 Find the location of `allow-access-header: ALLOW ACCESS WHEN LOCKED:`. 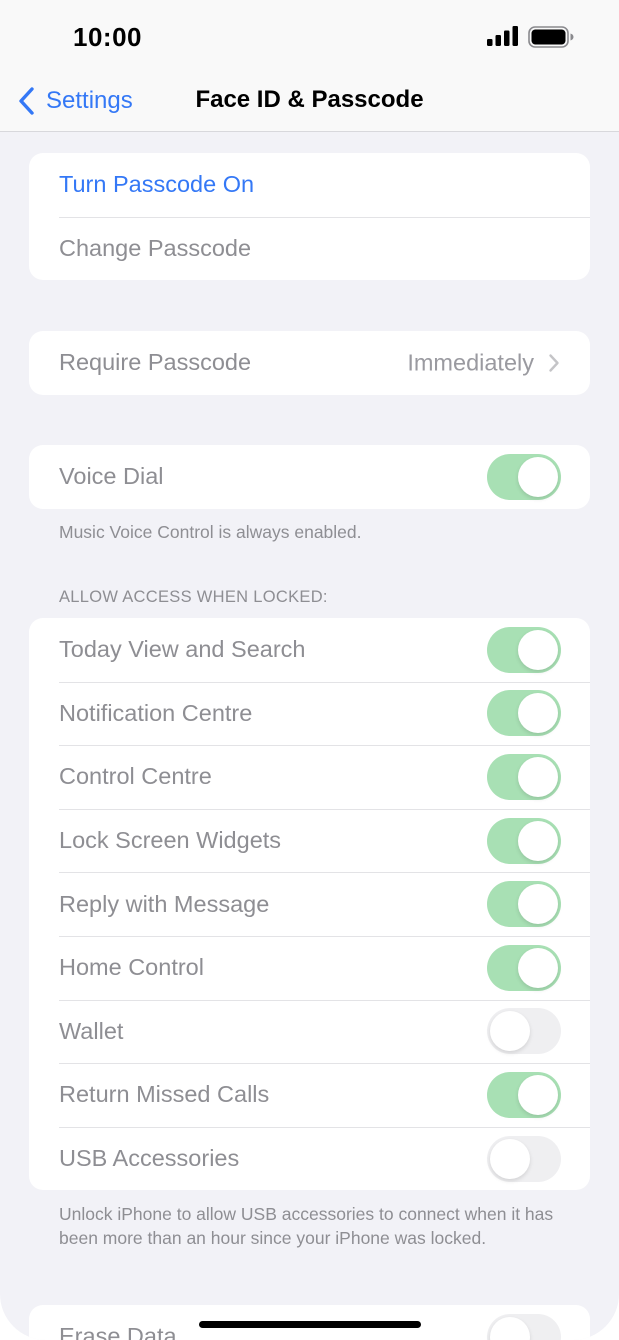

allow-access-header: ALLOW ACCESS WHEN LOCKED: is located at coordinates (193, 597).